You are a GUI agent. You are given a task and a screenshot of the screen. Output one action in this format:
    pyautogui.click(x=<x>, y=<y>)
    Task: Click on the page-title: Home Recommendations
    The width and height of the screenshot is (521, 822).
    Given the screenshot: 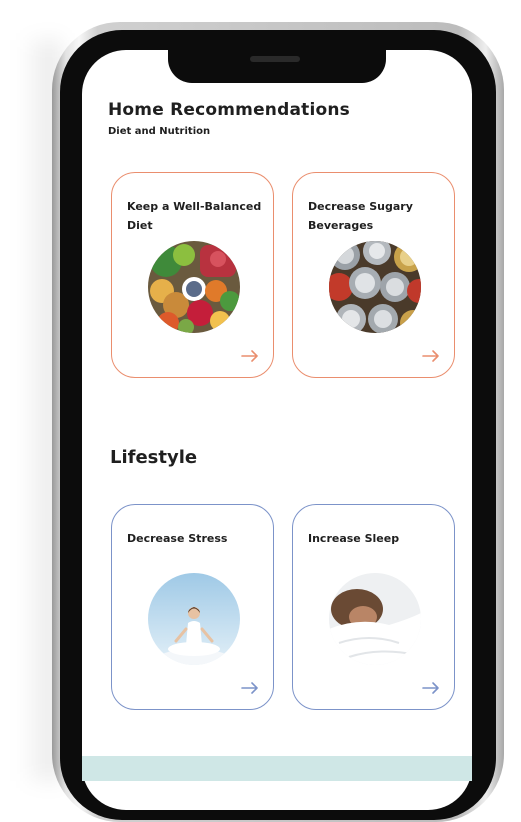 What is the action you would take?
    pyautogui.click(x=229, y=110)
    